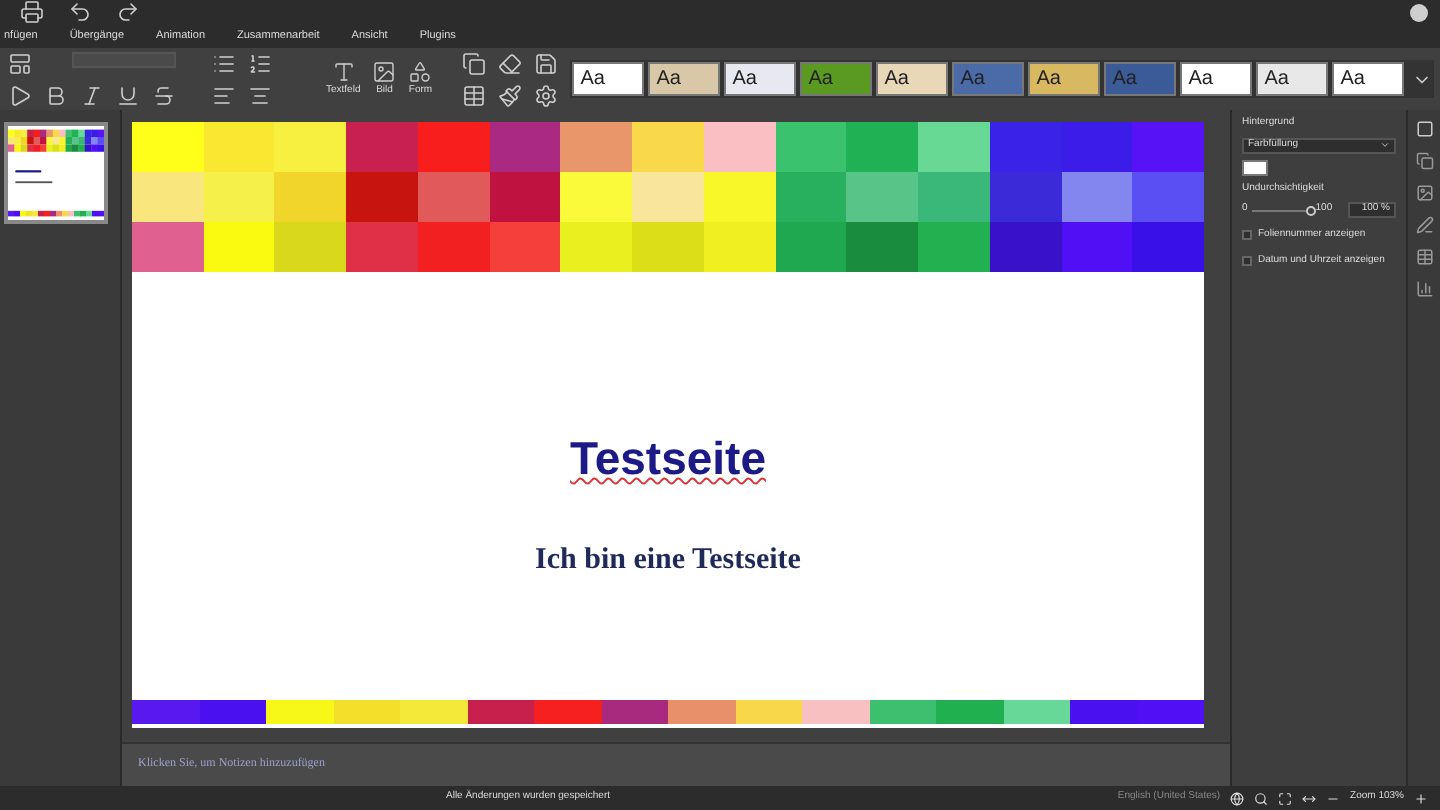 The width and height of the screenshot is (1440, 810). Describe the element at coordinates (260, 95) in the screenshot. I see `align-center-icon` at that location.